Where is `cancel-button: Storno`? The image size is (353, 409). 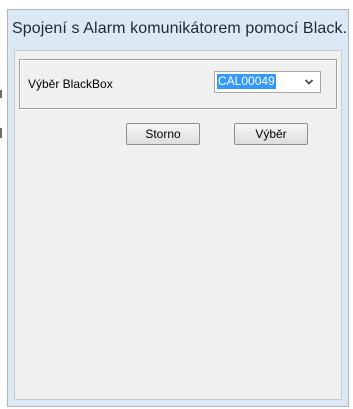 cancel-button: Storno is located at coordinates (163, 134).